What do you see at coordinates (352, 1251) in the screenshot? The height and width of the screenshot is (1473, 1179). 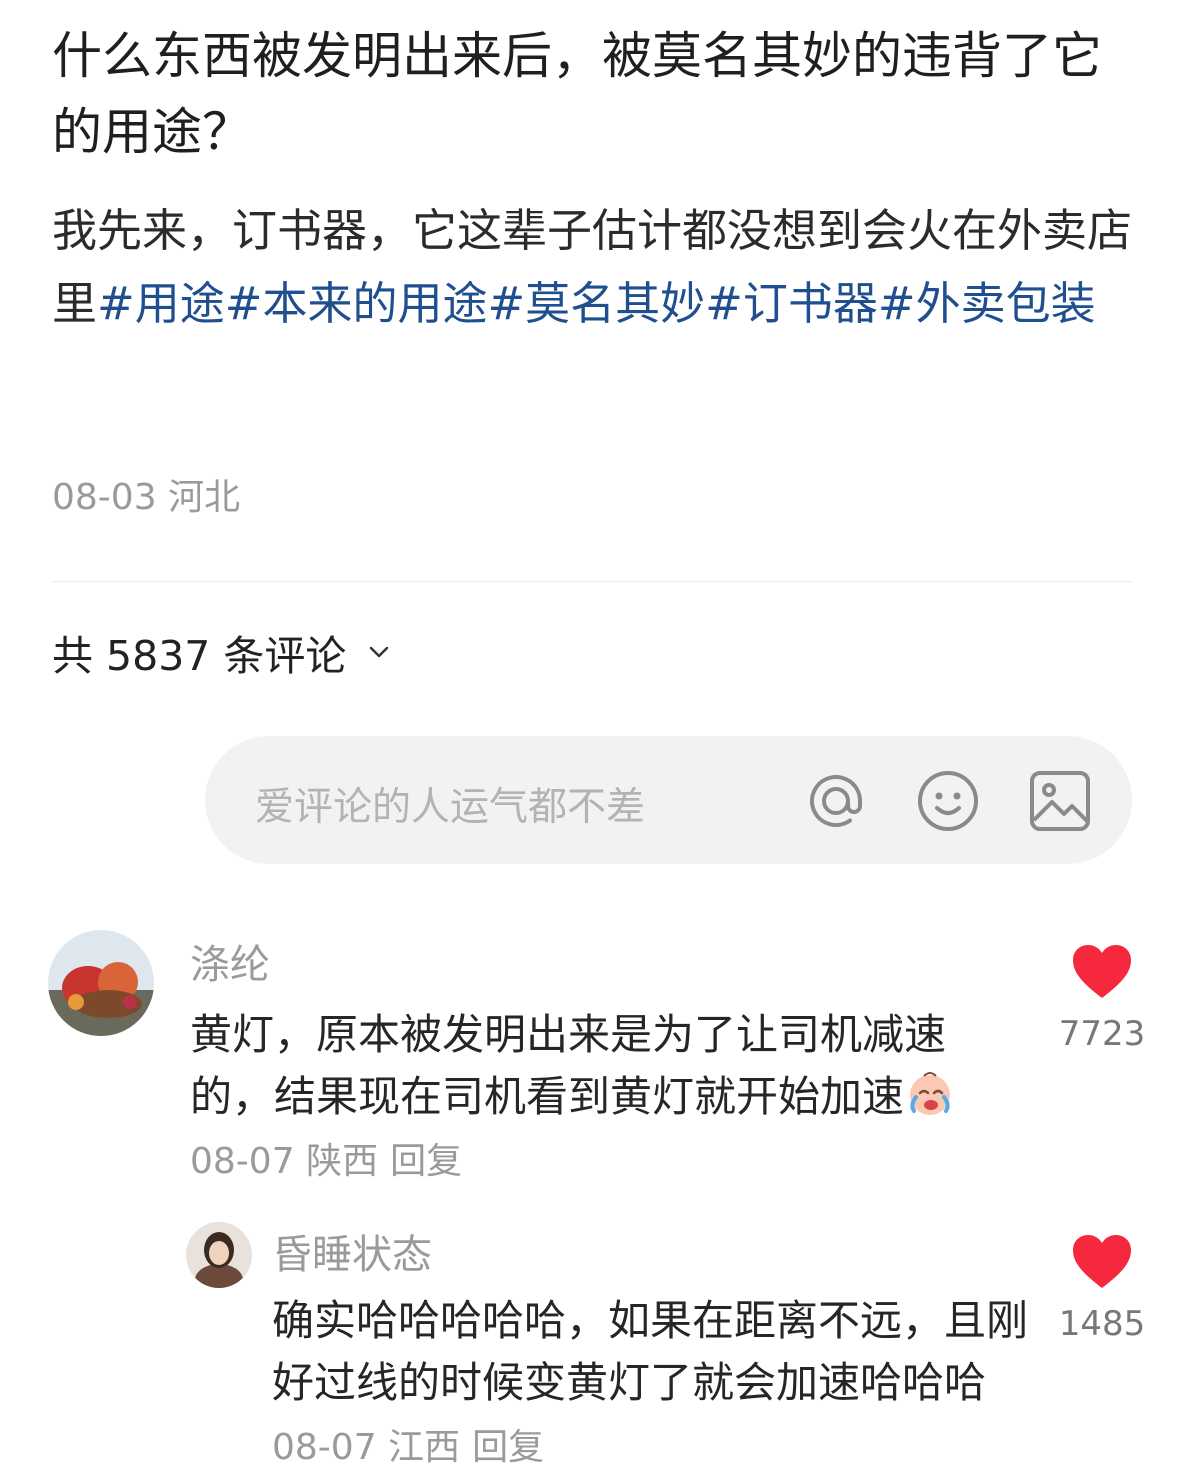 I see `comment-username: 昏睡状态` at bounding box center [352, 1251].